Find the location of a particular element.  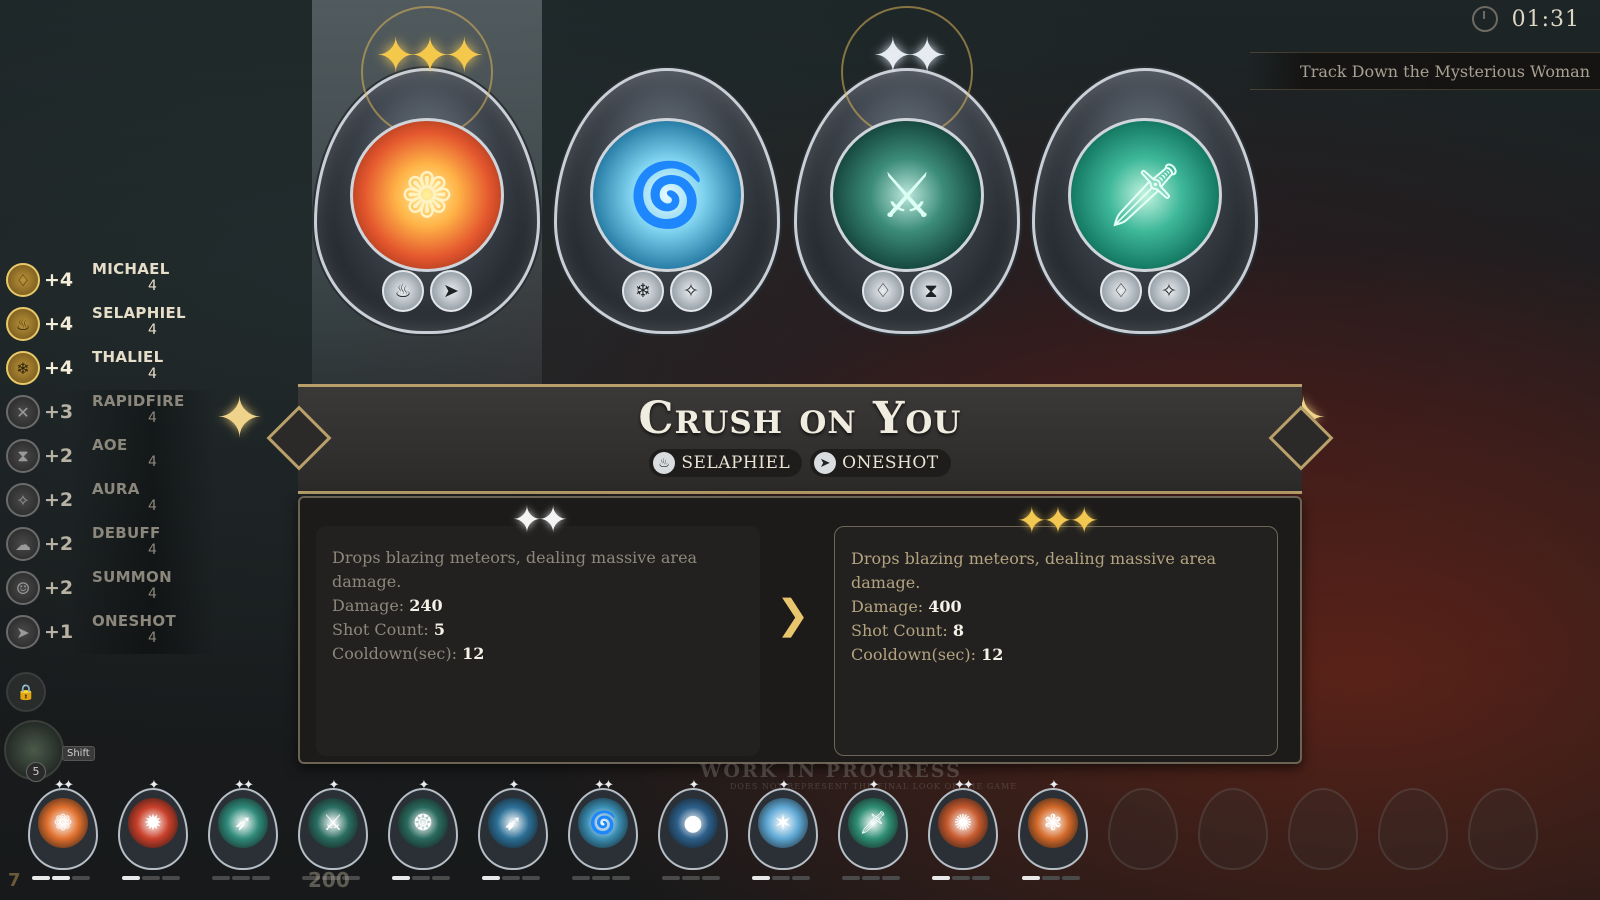

skill-choice-blade-rain: ✦✦ ⚔ ♢ ⧗ is located at coordinates (907, 195).